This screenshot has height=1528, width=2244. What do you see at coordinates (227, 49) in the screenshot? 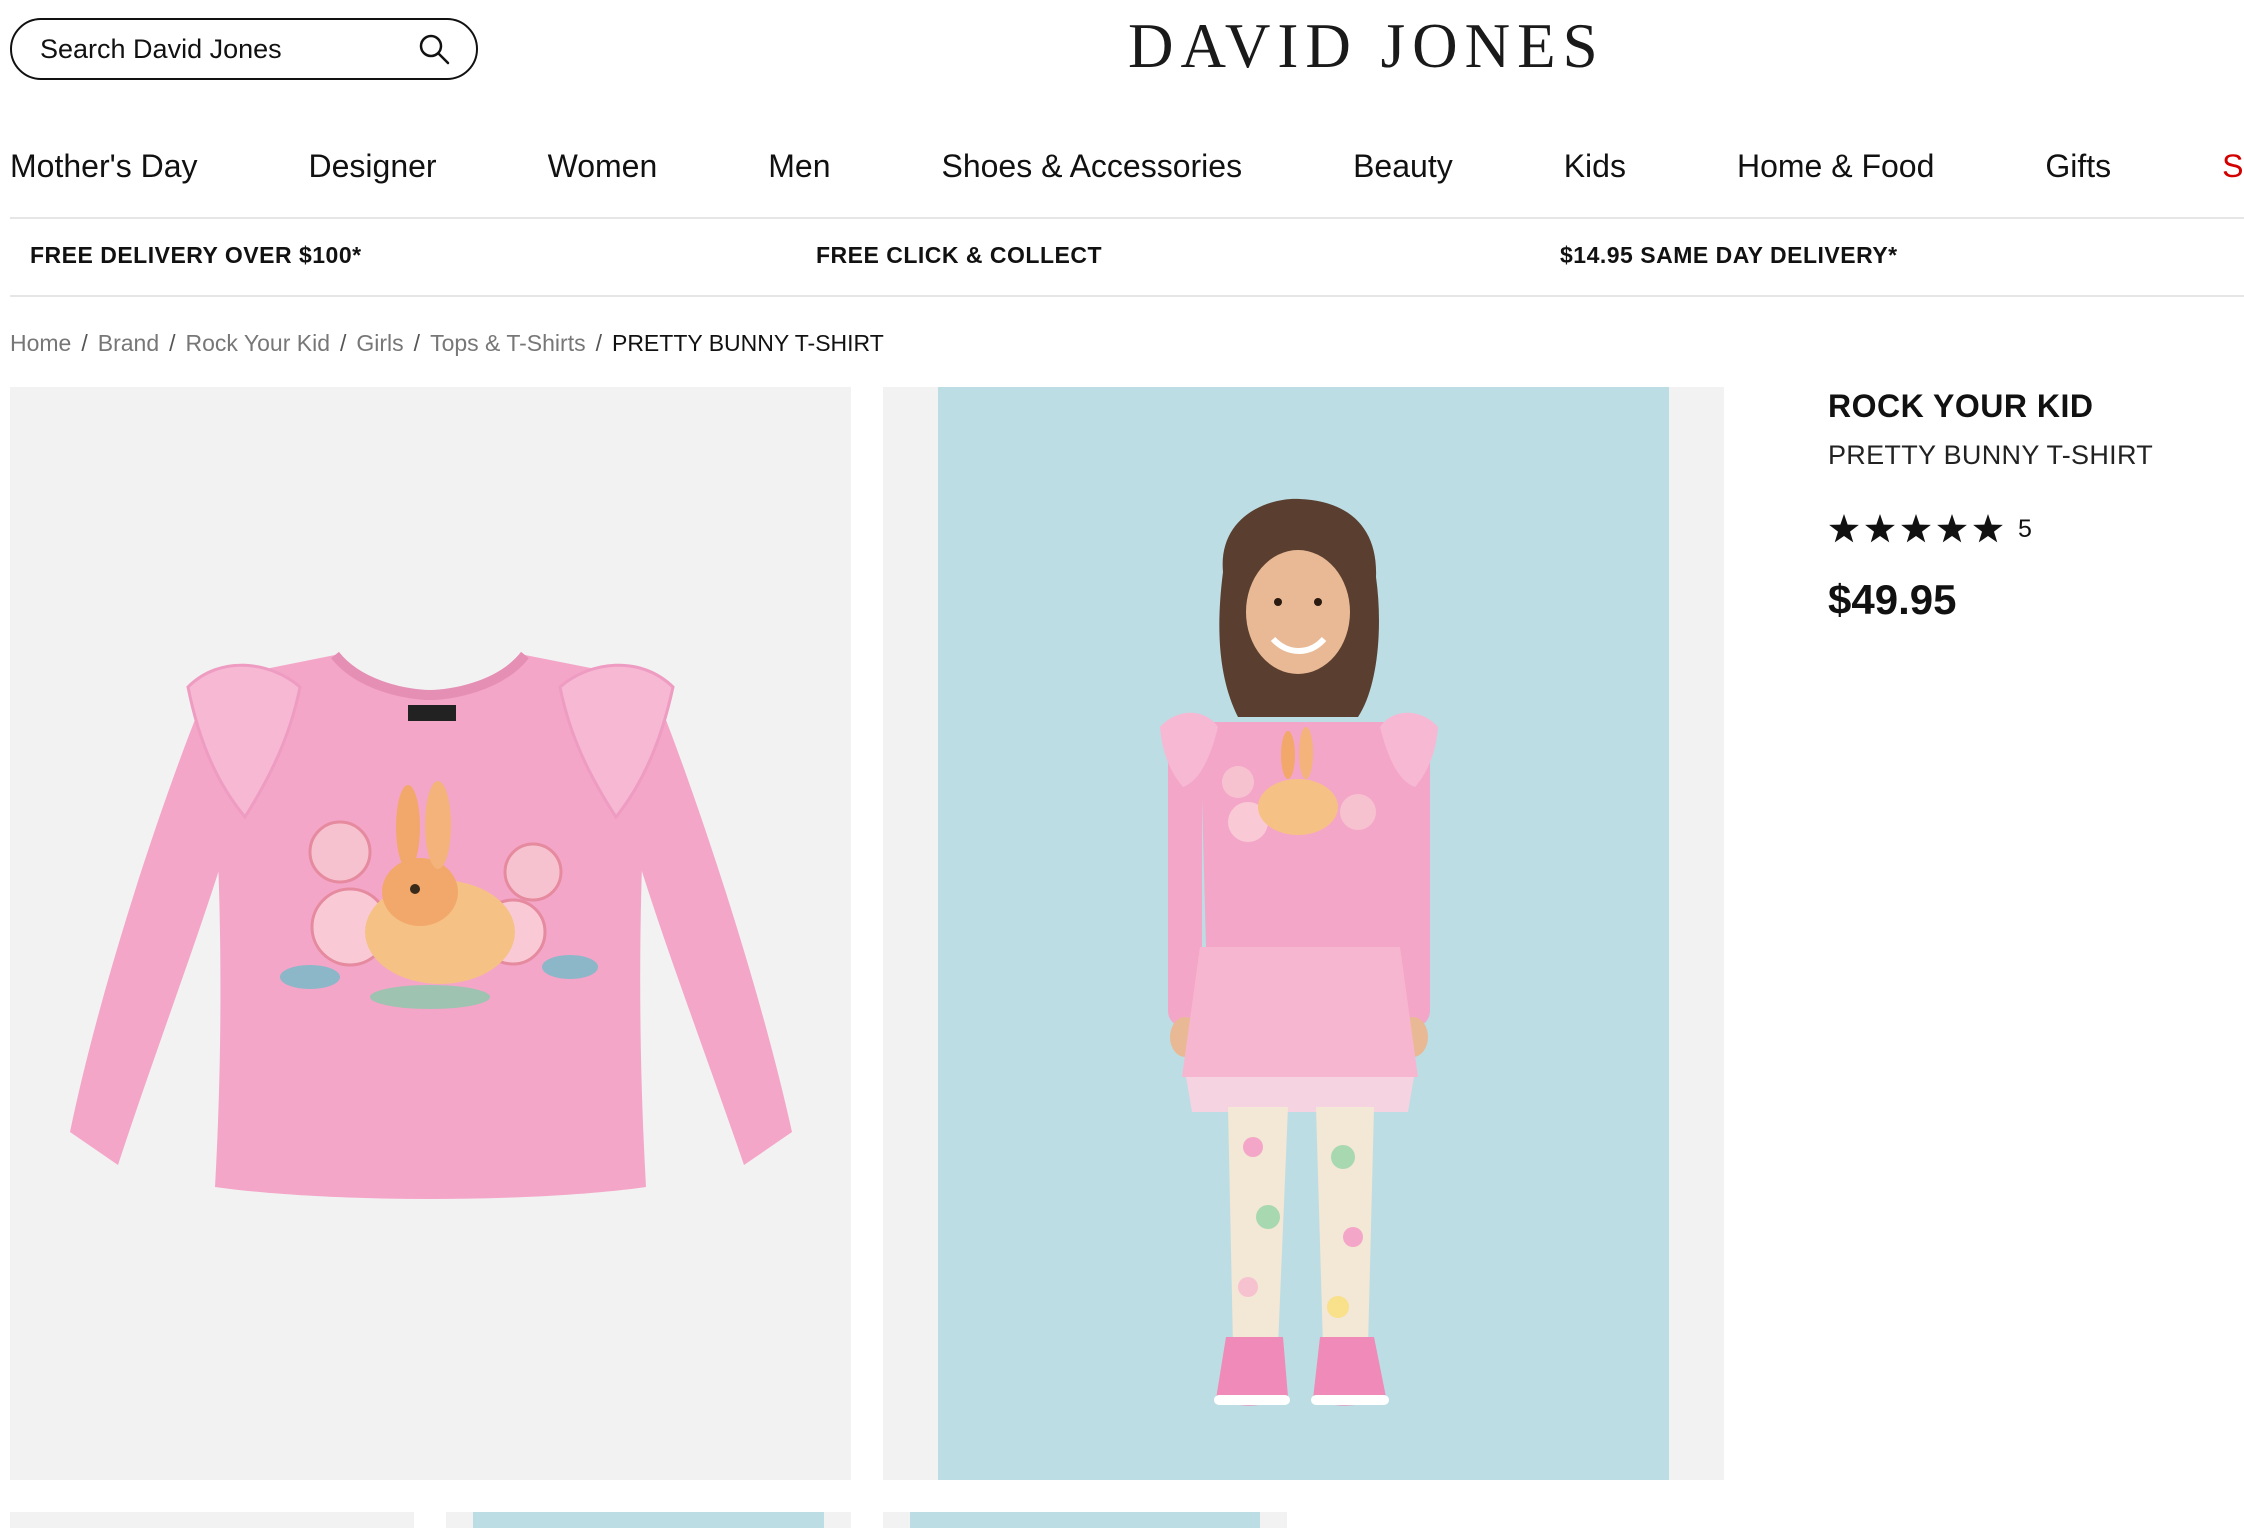
I see `search-input` at bounding box center [227, 49].